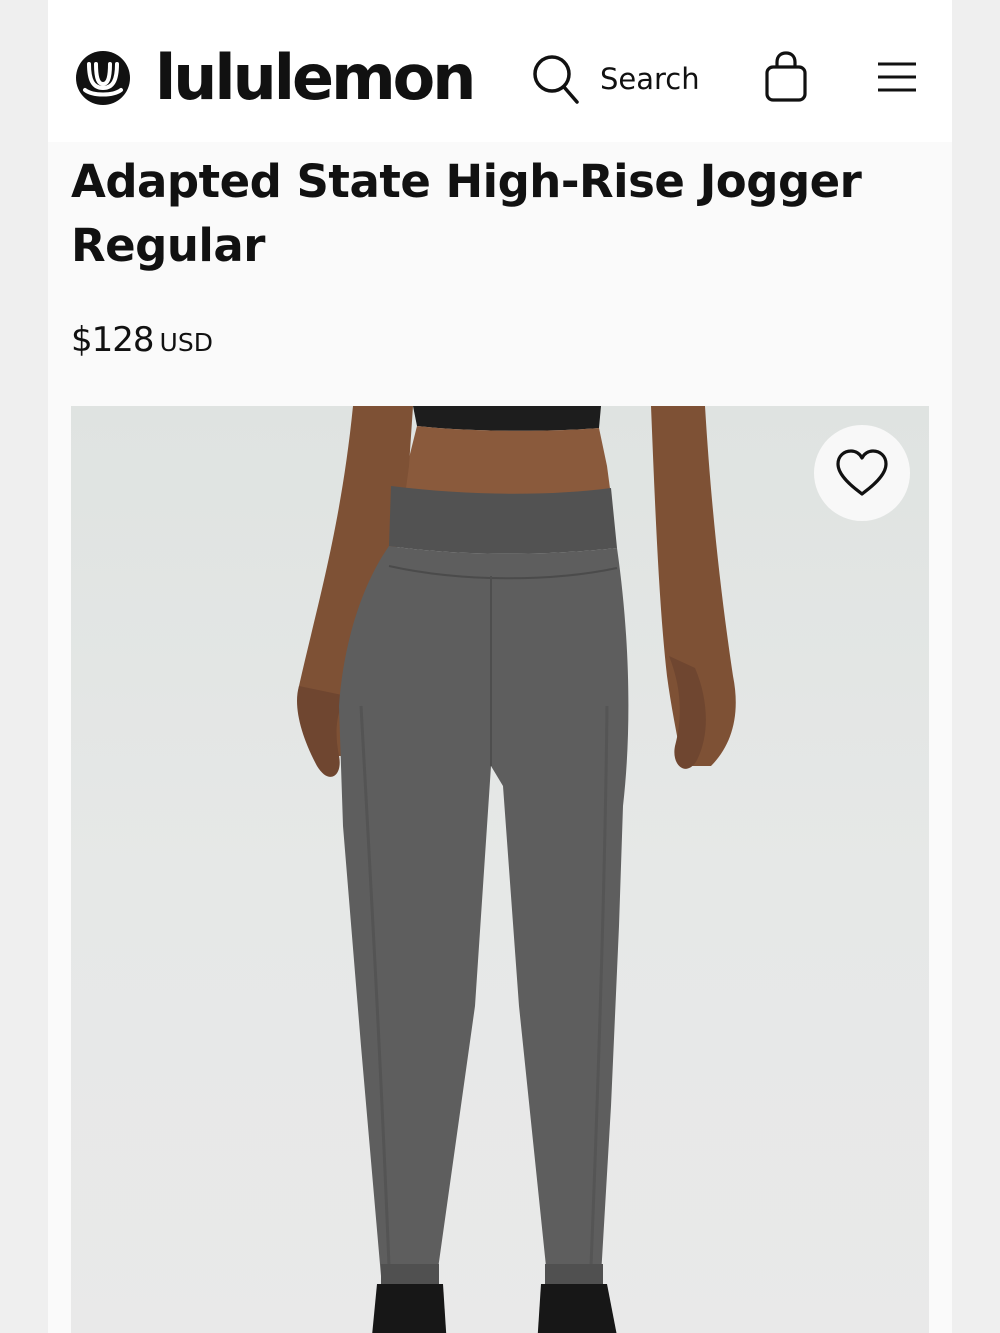  I want to click on product-title: Adapted State High-Rise Jogger Regular, so click(466, 213).